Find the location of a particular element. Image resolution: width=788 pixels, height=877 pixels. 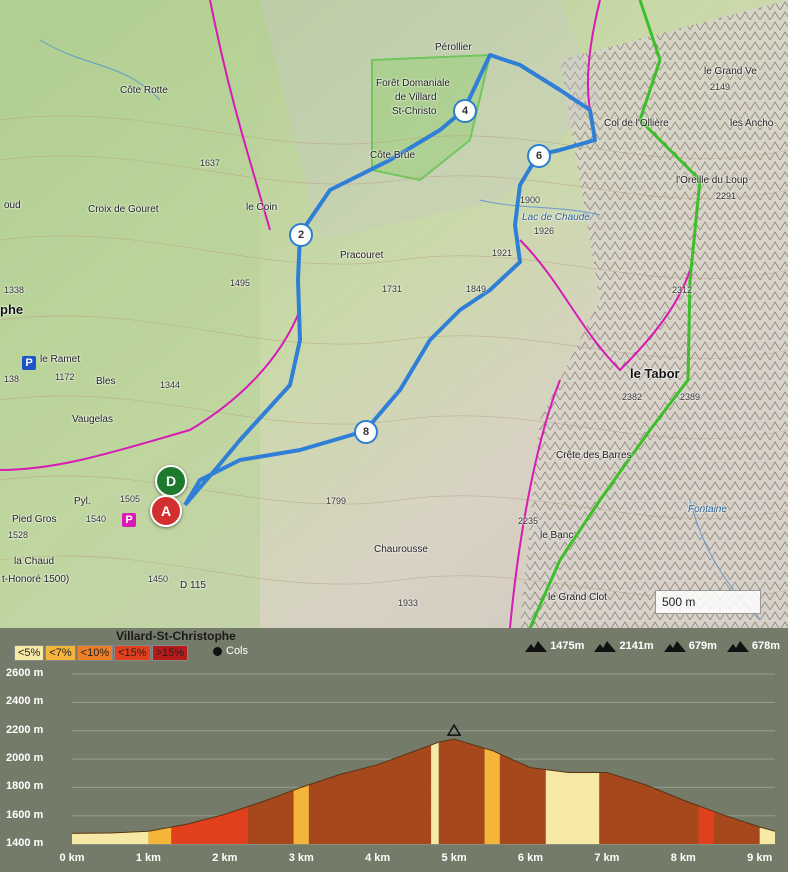

map-place-label: 1926 is located at coordinates (544, 231).